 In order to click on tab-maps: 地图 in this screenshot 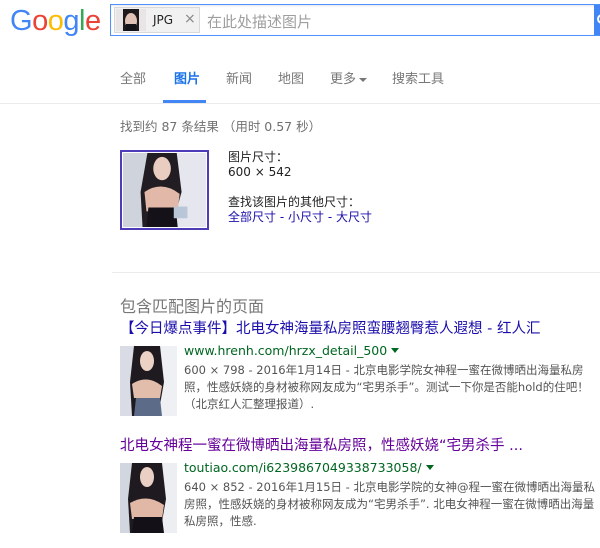, I will do `click(291, 77)`.